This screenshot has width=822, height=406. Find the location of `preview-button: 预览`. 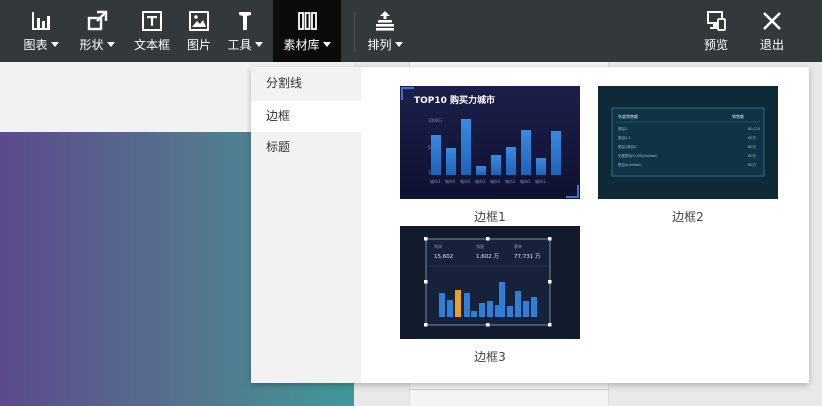

preview-button: 预览 is located at coordinates (716, 31).